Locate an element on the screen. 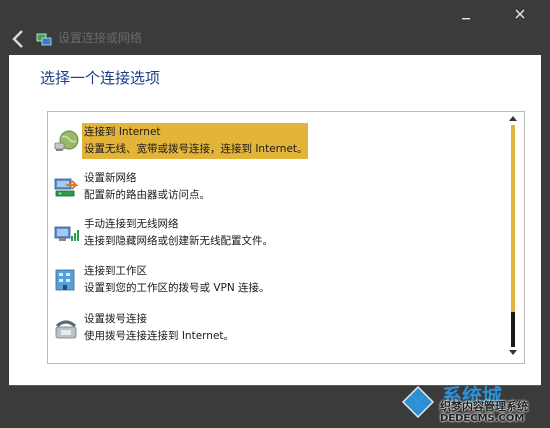  option-title: 手动连接到无线网络 is located at coordinates (131, 224).